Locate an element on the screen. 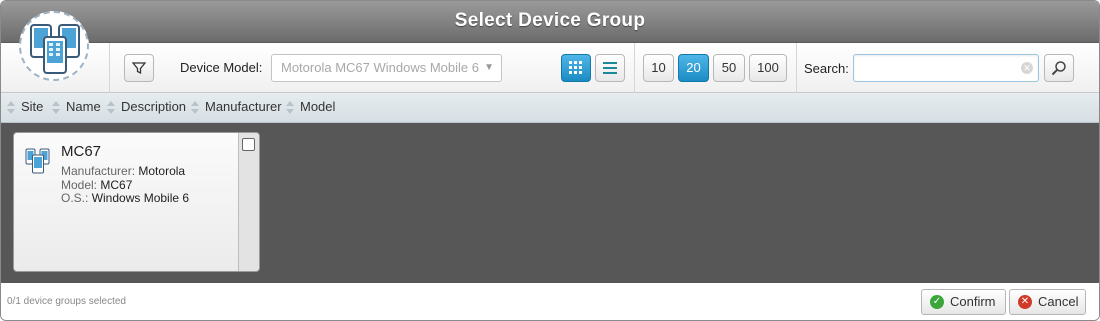 This screenshot has width=1100, height=321. card-select-checkbox is located at coordinates (248, 144).